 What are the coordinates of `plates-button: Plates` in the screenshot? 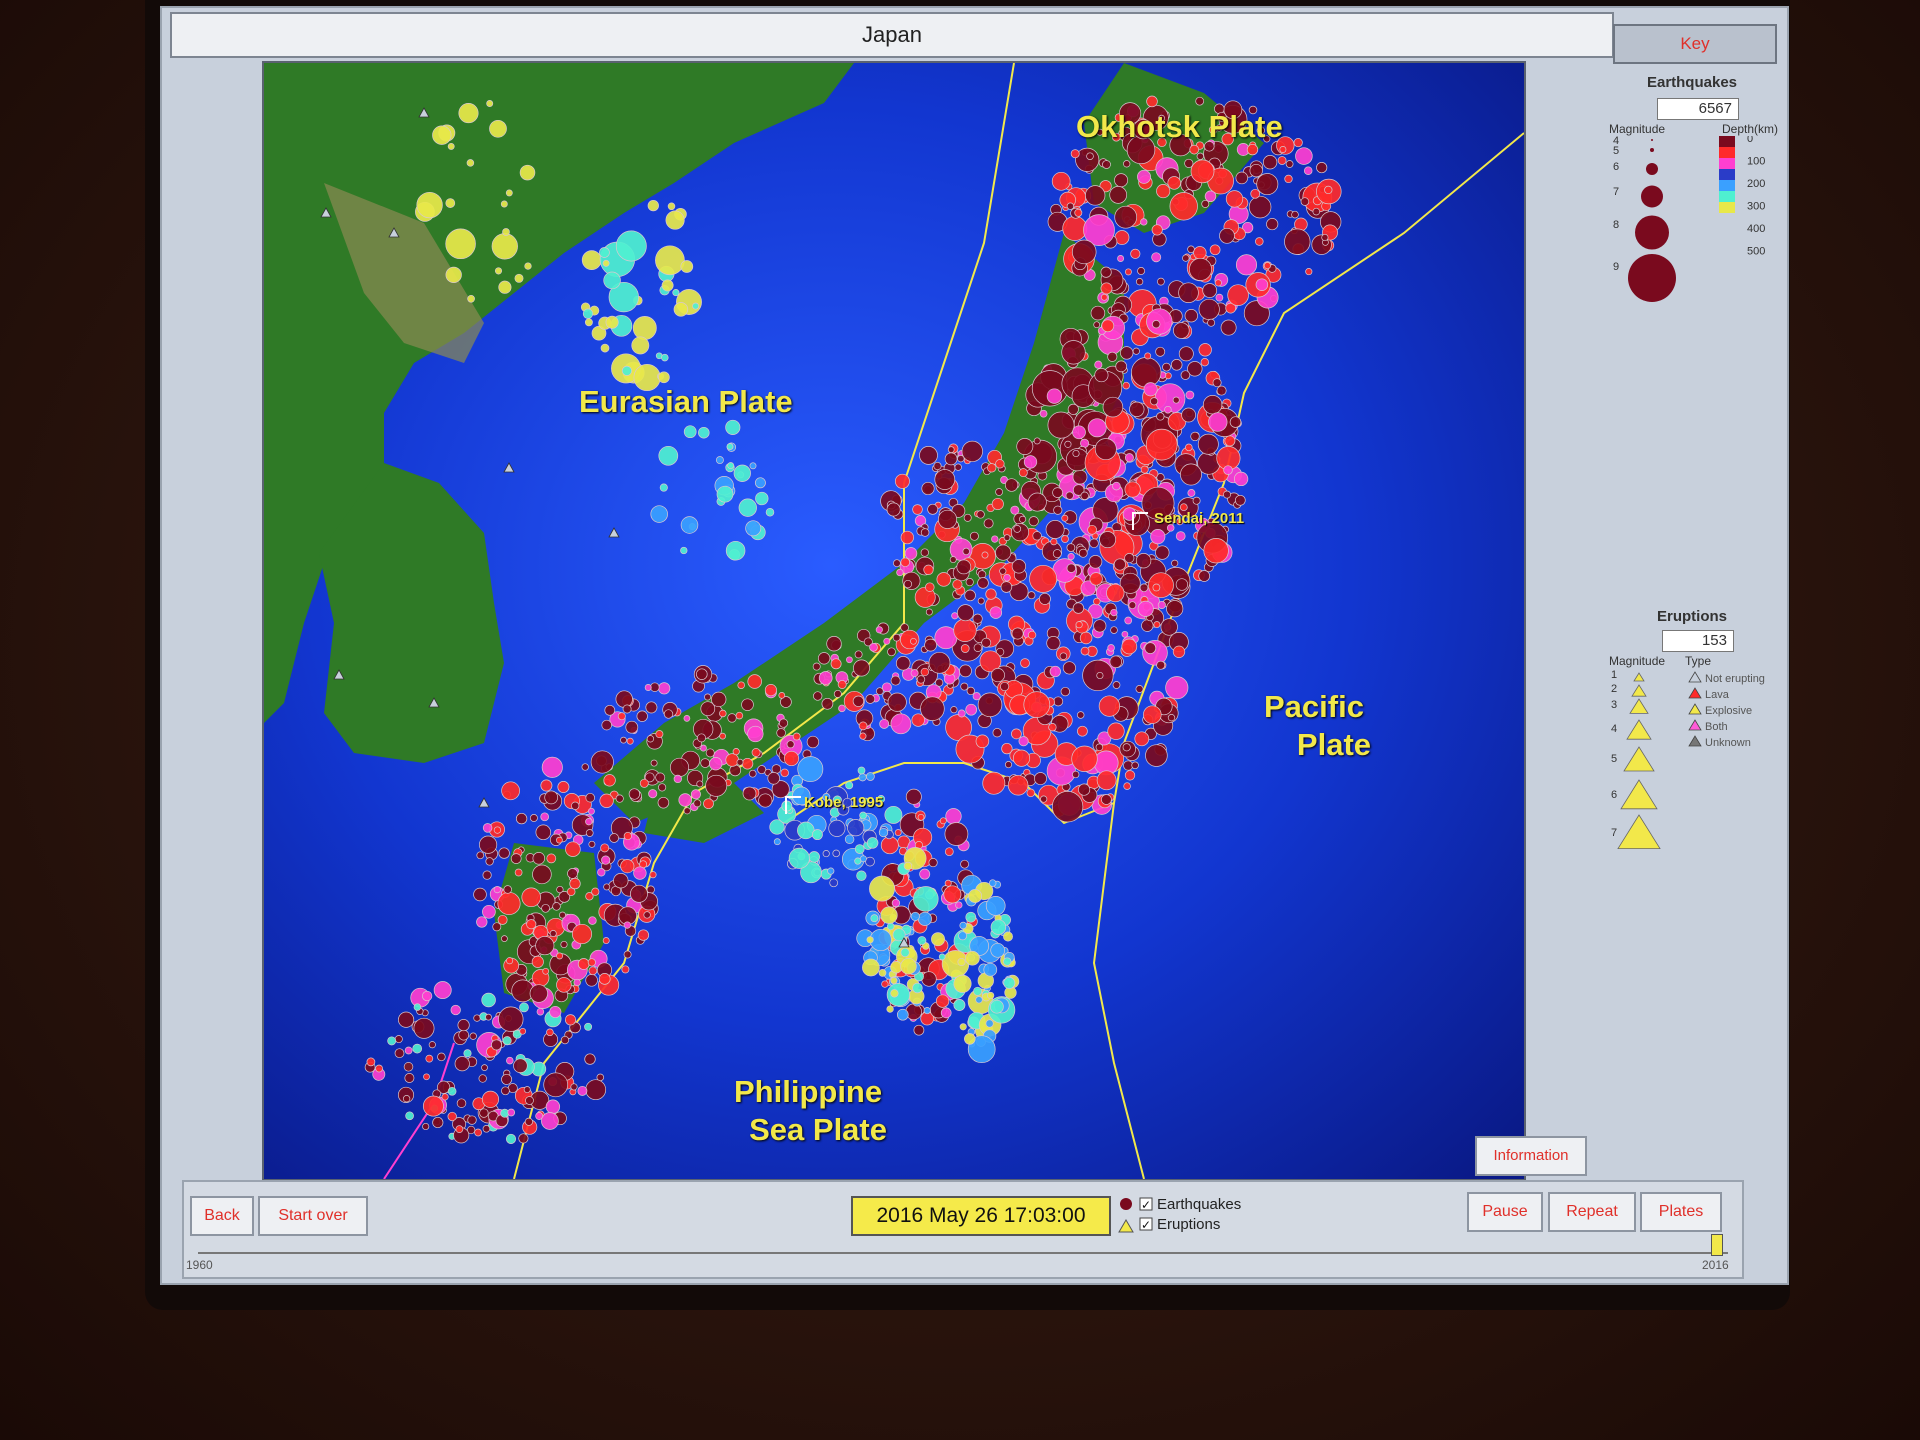 It's located at (1681, 1212).